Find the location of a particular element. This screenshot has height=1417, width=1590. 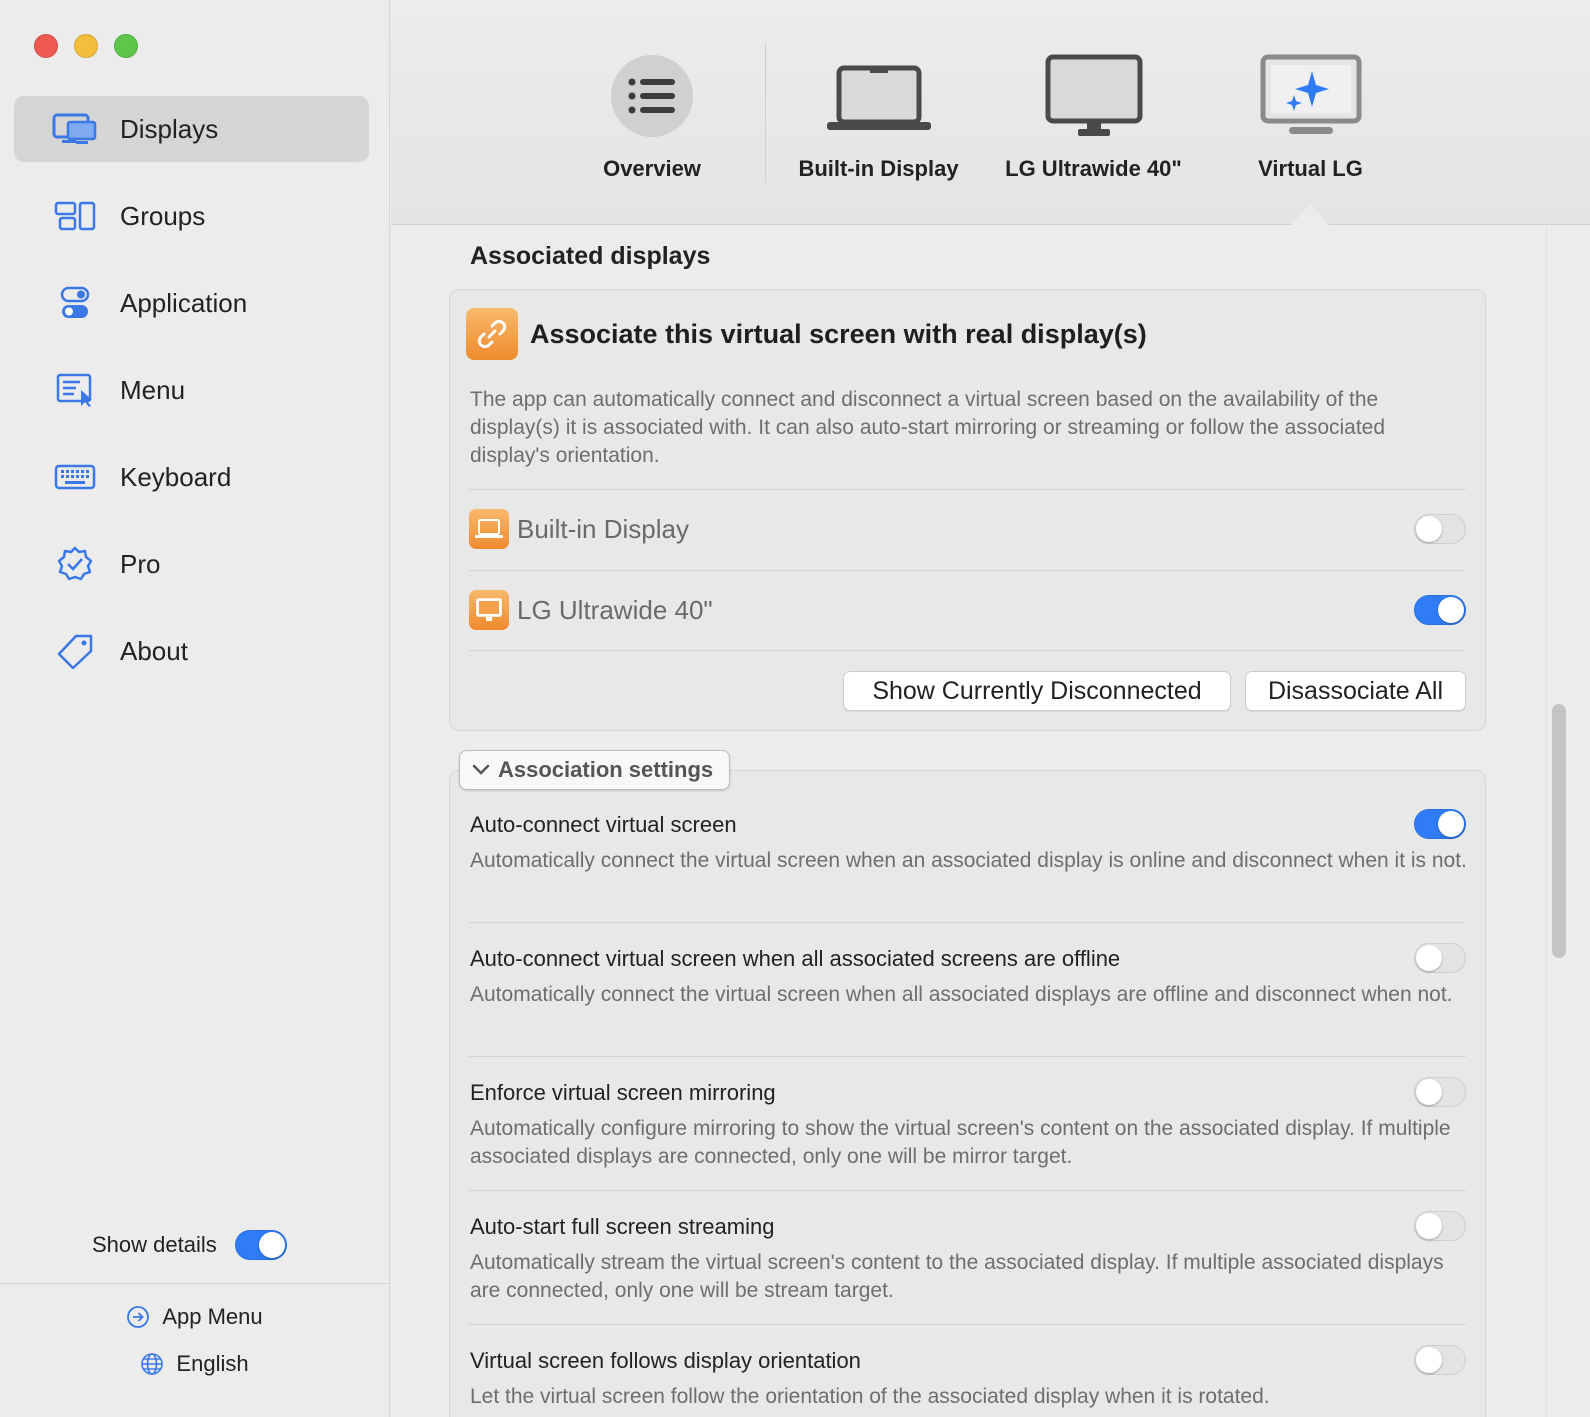

menu-icon is located at coordinates (75, 390).